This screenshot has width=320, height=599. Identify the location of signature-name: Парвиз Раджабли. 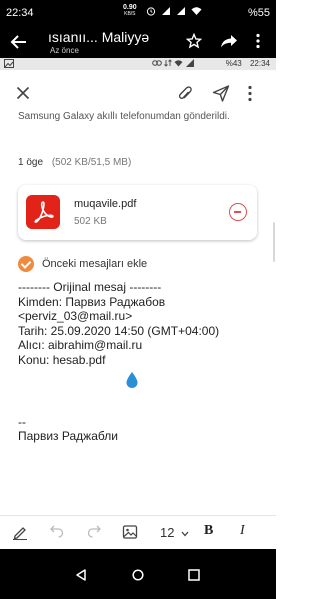
(68, 436).